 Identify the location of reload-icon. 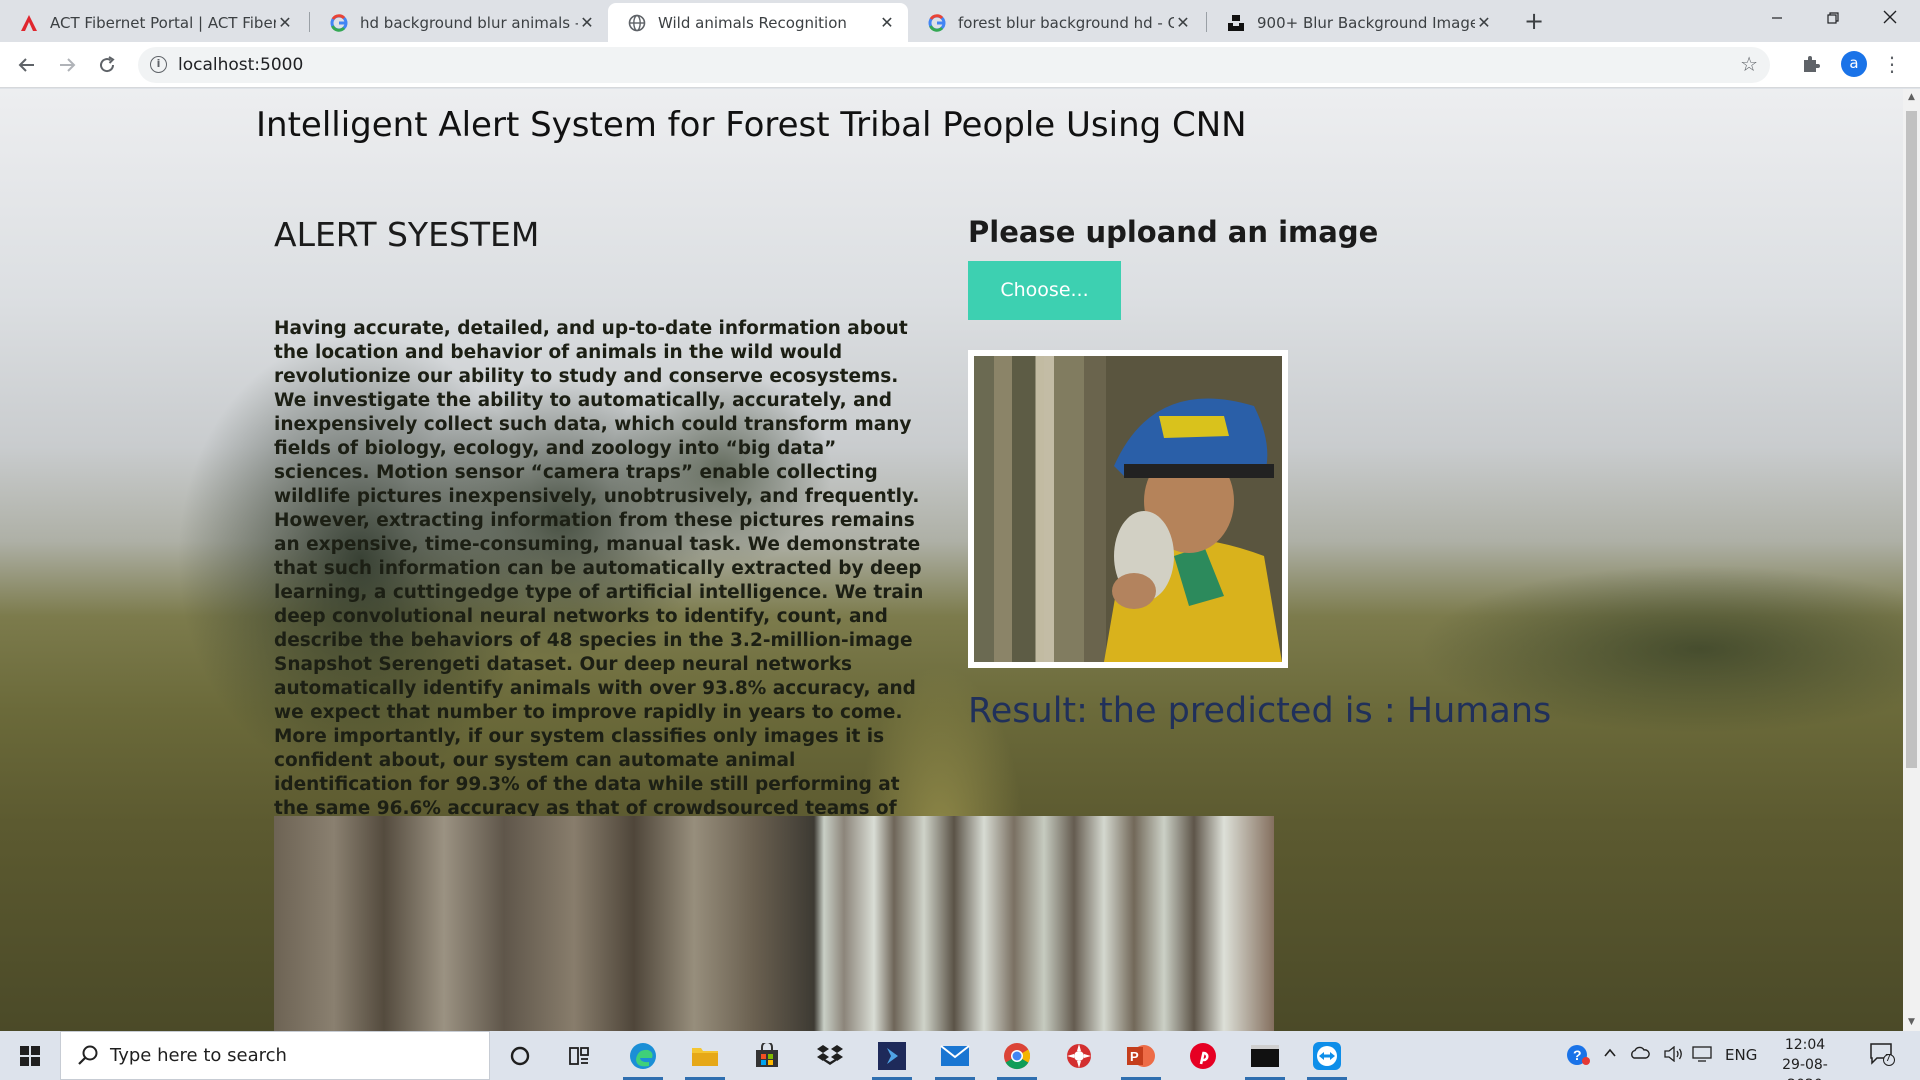
(107, 64).